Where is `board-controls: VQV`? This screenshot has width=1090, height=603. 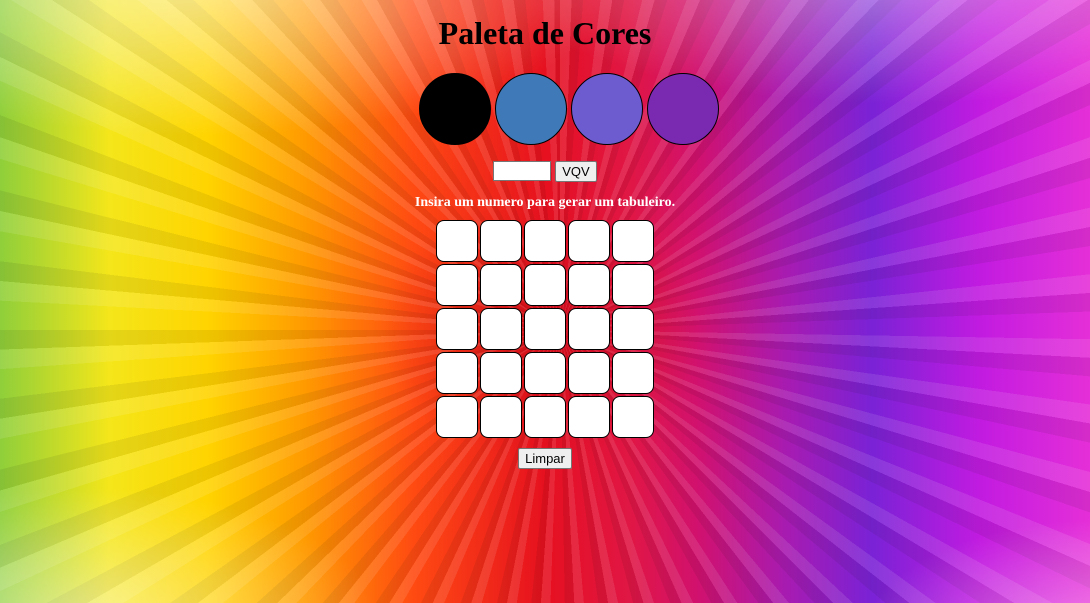 board-controls: VQV is located at coordinates (545, 171).